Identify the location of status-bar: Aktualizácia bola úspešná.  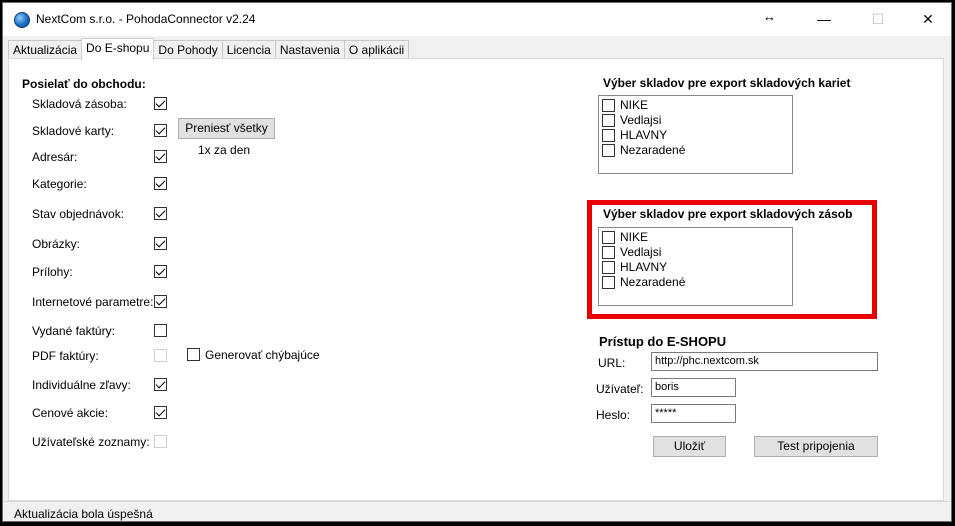
(477, 511).